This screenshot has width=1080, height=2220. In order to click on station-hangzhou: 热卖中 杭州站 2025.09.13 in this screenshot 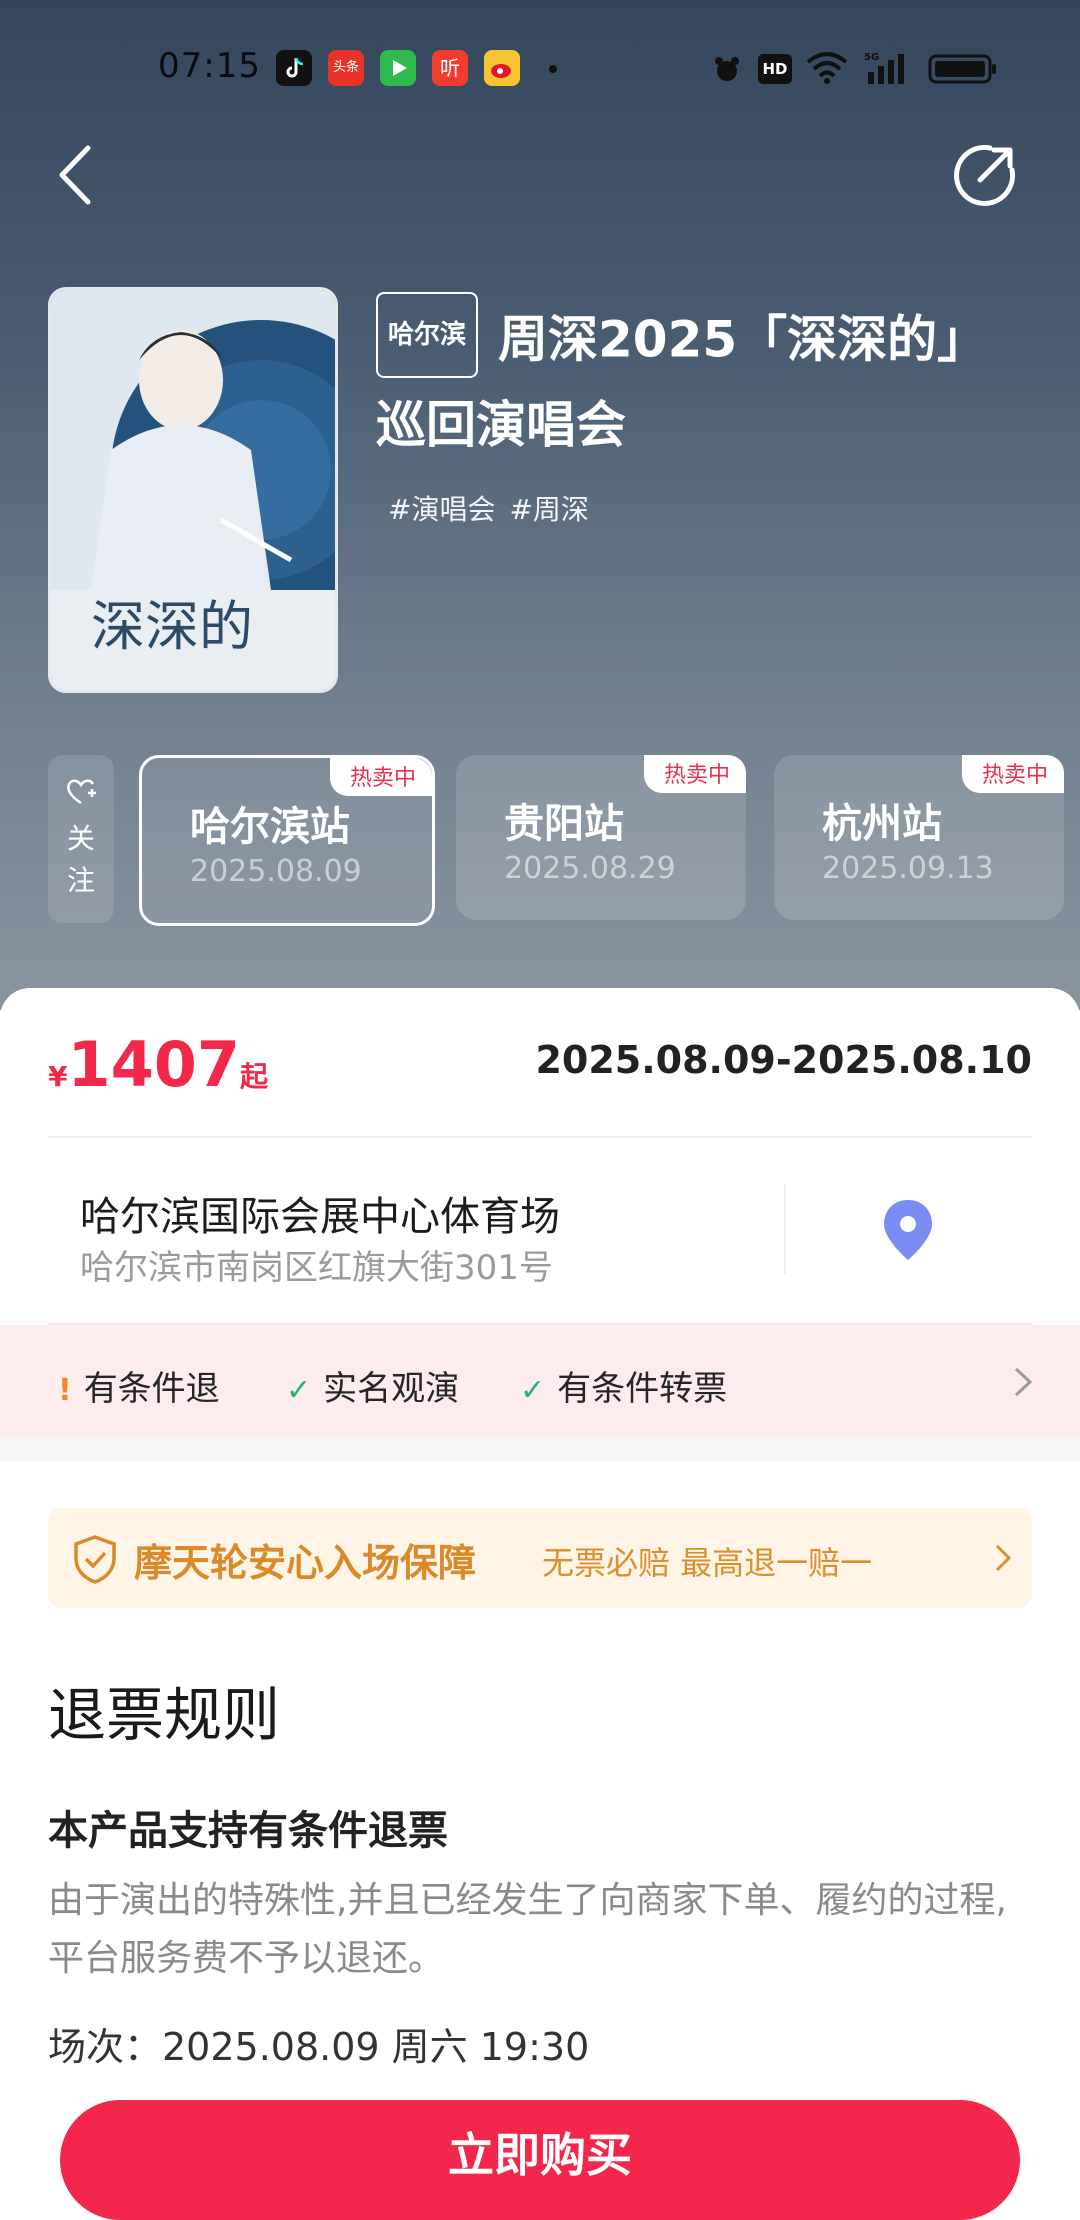, I will do `click(919, 837)`.